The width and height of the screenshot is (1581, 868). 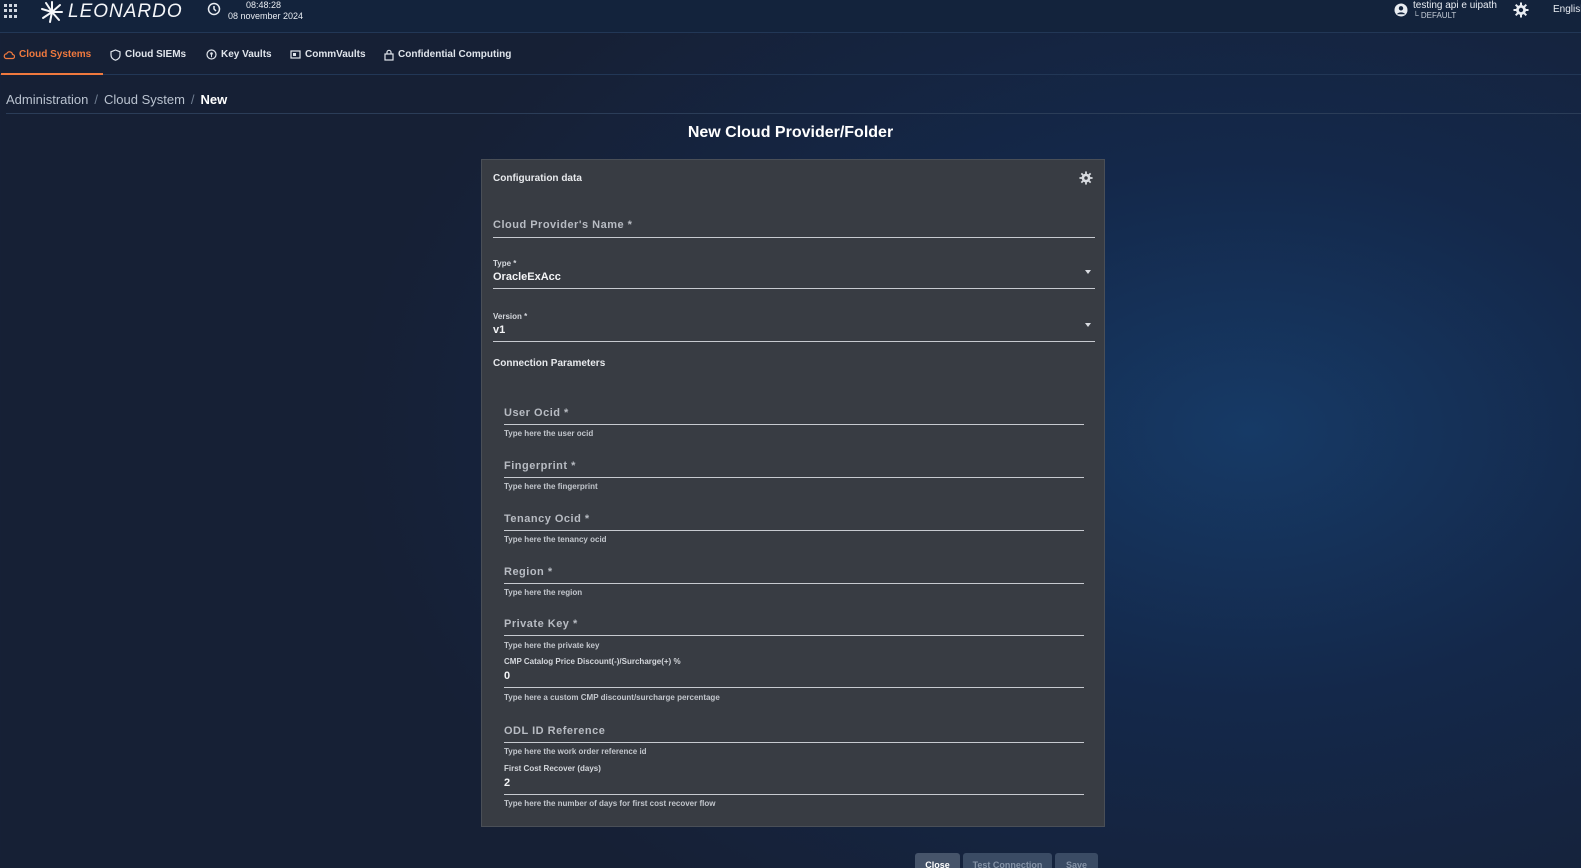 What do you see at coordinates (1567, 9) in the screenshot?
I see `language-selector: English` at bounding box center [1567, 9].